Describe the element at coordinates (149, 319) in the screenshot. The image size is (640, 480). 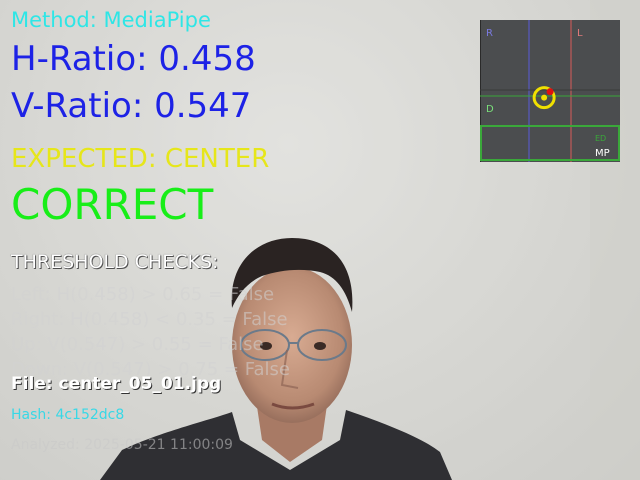
I see `threshold-check-right: Right: H(0.458) < 0.35 = False` at that location.